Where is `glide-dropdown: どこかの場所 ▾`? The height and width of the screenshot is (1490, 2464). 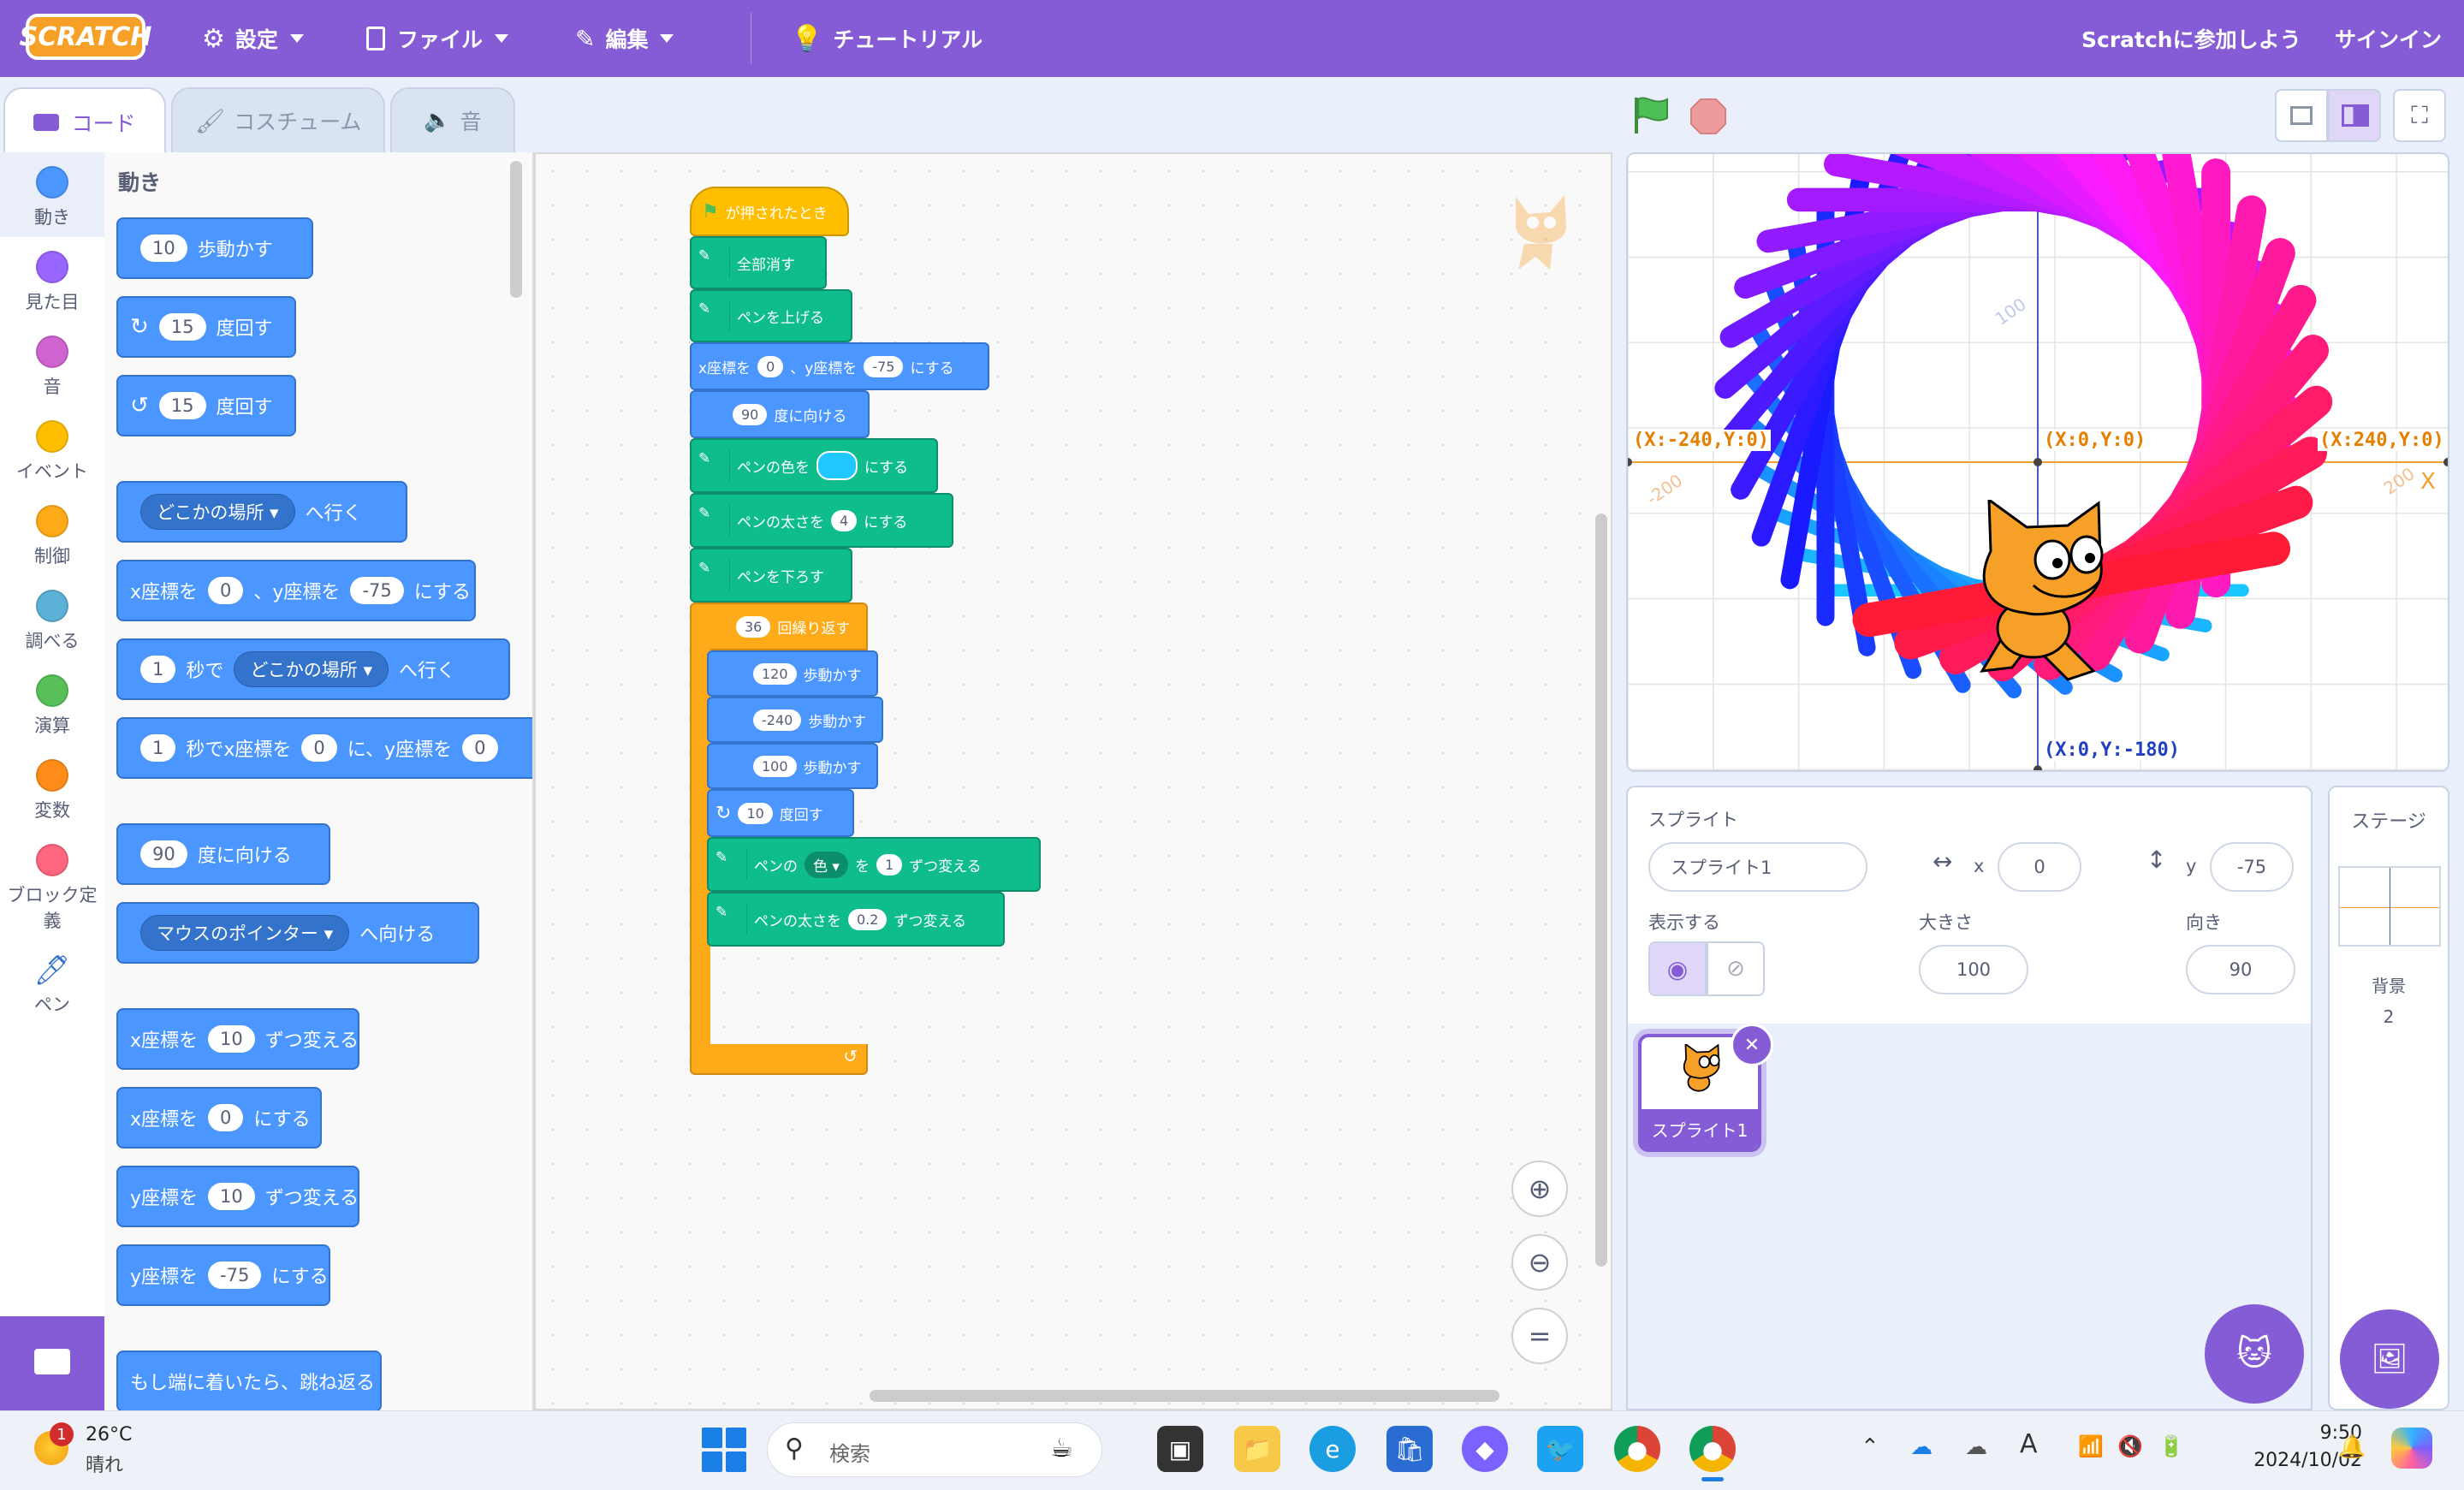
glide-dropdown: どこかの場所 ▾ is located at coordinates (311, 669).